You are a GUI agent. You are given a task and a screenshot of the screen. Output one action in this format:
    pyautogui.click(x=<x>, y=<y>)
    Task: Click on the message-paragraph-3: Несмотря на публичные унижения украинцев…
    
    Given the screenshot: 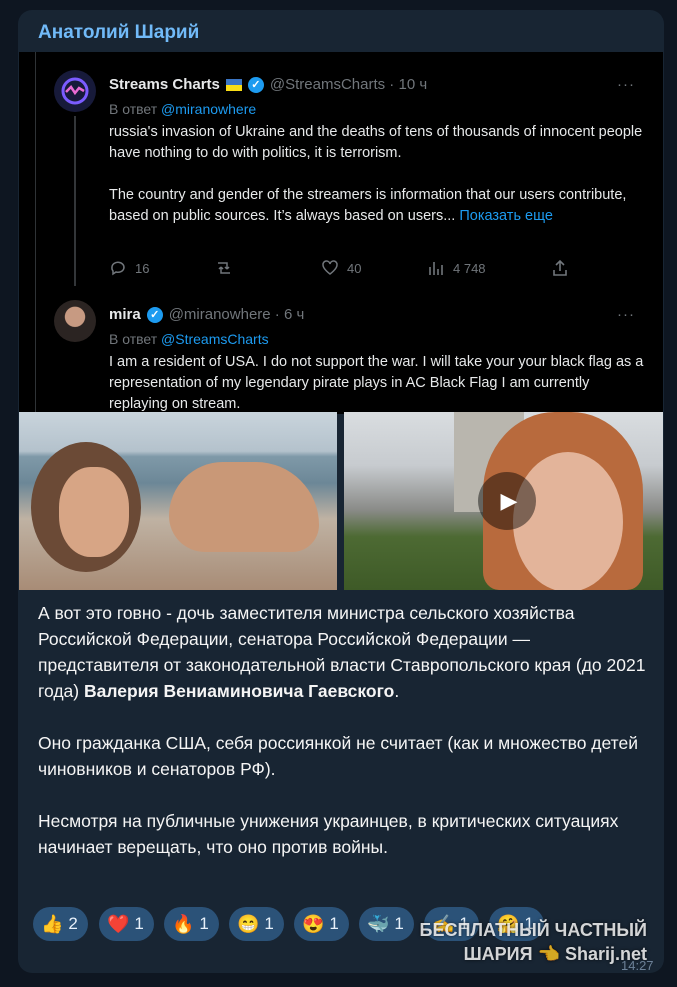 What is the action you would take?
    pyautogui.click(x=328, y=834)
    